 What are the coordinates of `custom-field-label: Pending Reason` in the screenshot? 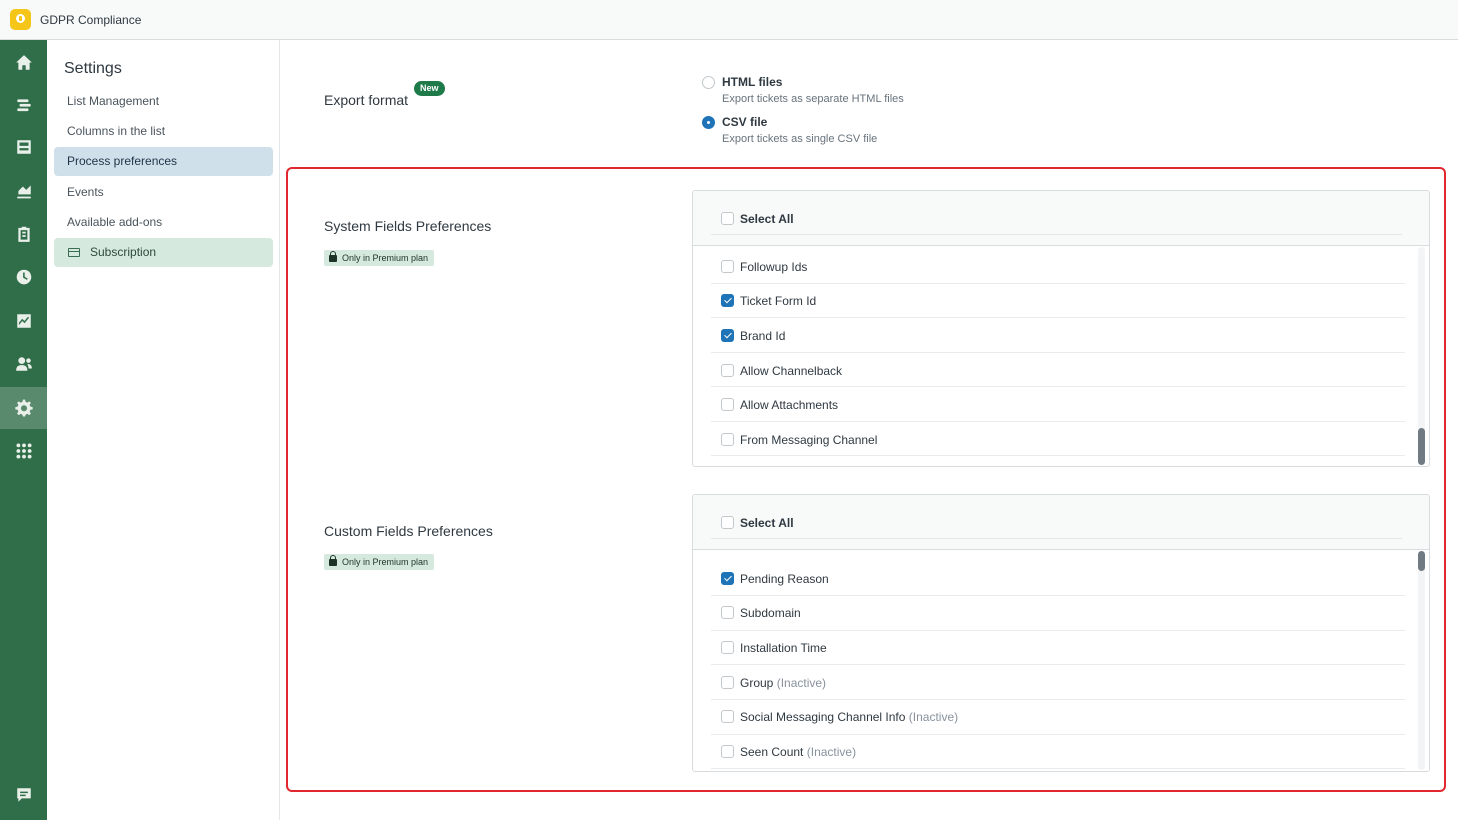 It's located at (784, 579).